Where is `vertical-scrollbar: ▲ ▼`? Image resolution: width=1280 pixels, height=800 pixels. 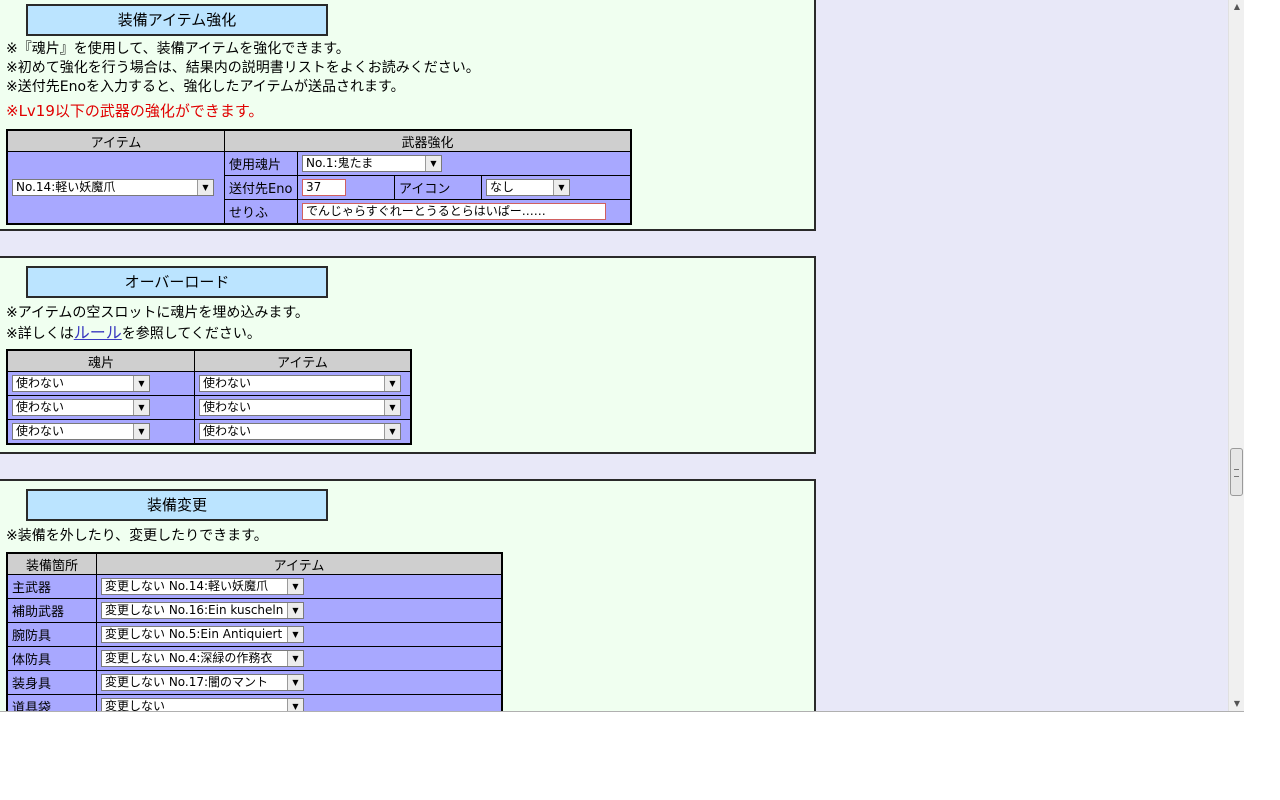
vertical-scrollbar: ▲ ▼ is located at coordinates (1236, 355).